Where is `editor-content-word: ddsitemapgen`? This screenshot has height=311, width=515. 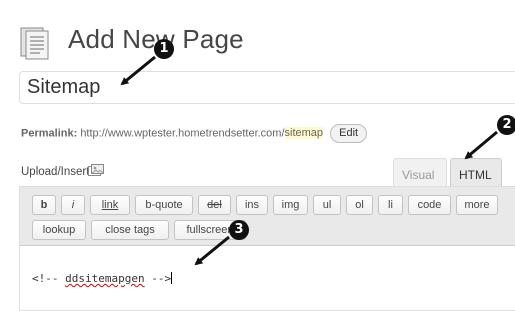 editor-content-word: ddsitemapgen is located at coordinates (105, 278).